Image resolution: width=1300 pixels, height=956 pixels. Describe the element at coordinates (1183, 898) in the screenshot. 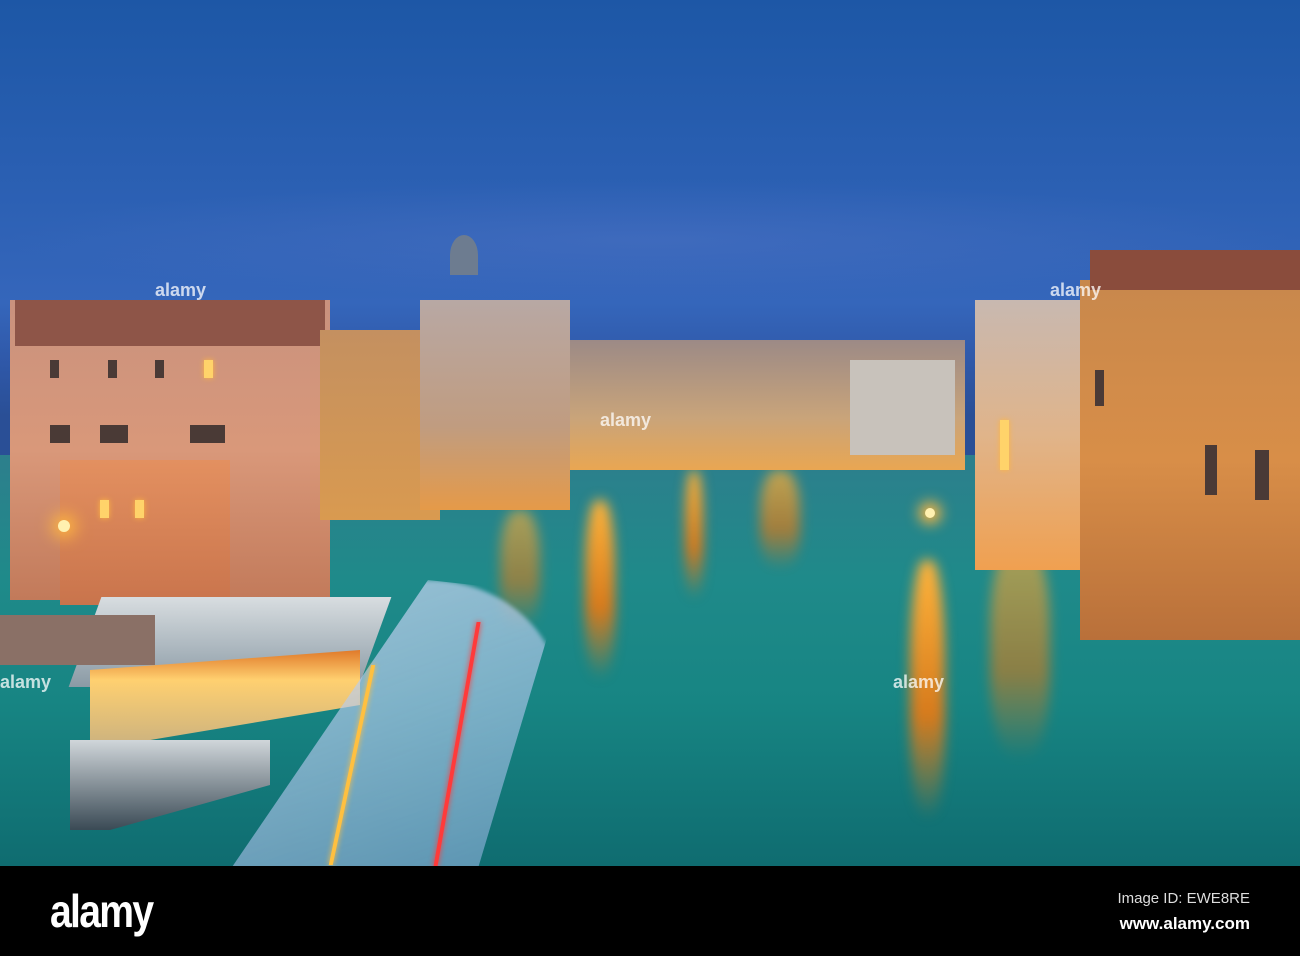

I see `image-id: Image ID: EWE8RE` at that location.